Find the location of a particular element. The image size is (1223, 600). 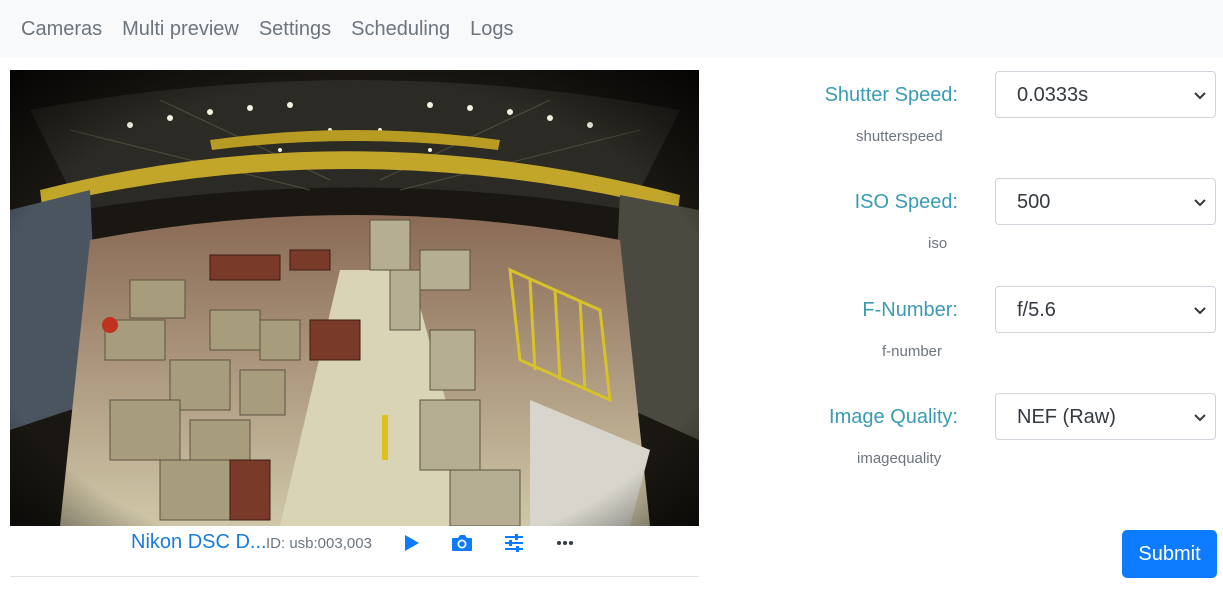

play-icon is located at coordinates (411, 543).